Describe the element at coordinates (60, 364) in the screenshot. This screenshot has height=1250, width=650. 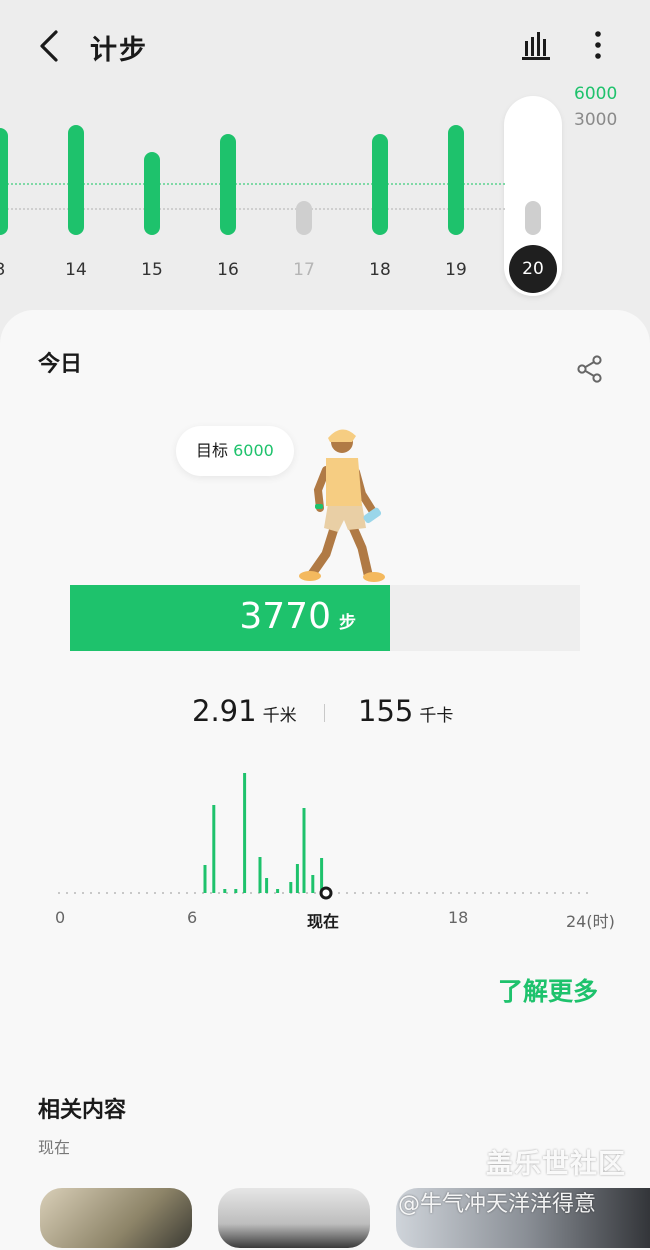
I see `today-heading: 今日` at that location.